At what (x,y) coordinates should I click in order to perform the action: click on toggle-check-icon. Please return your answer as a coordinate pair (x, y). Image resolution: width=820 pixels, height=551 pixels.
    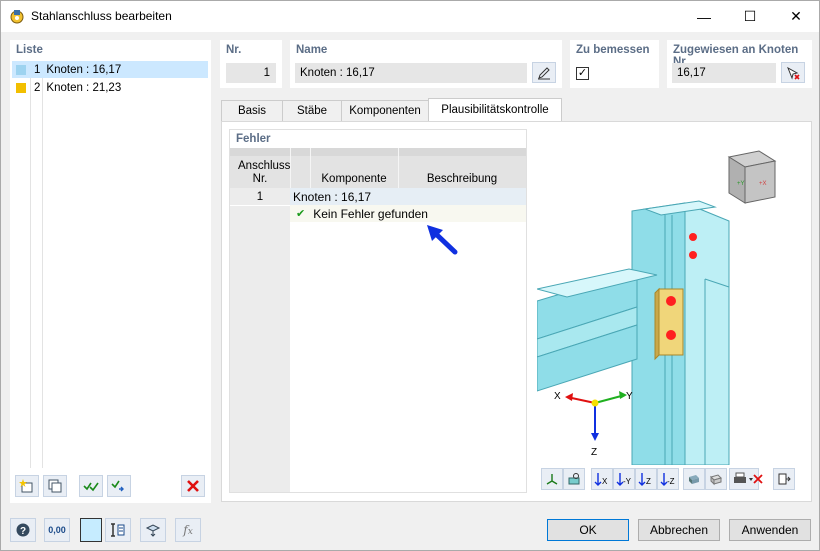
    Looking at the image, I should click on (117, 486).